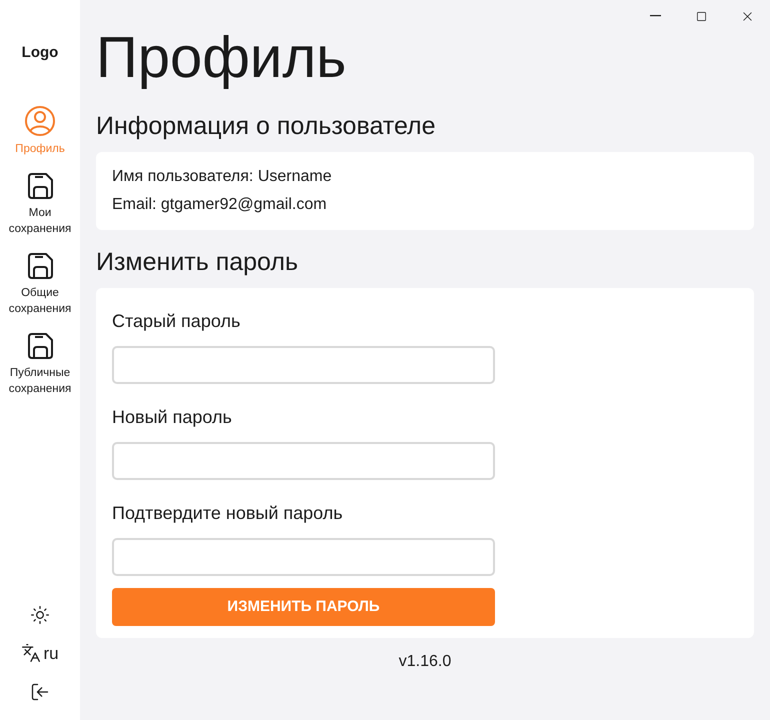 The height and width of the screenshot is (720, 770). I want to click on nav-item: Публичные сохранения, so click(40, 363).